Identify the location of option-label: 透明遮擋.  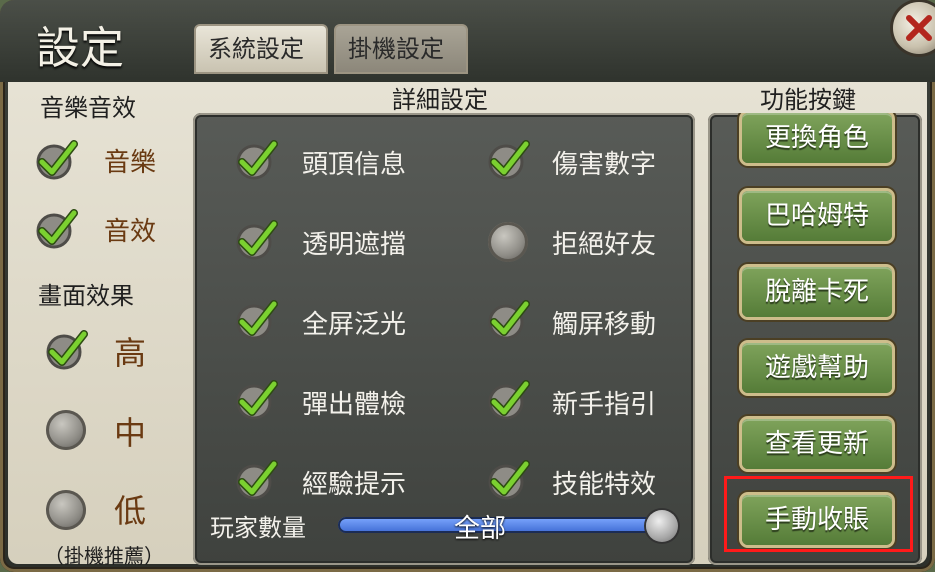
(354, 245).